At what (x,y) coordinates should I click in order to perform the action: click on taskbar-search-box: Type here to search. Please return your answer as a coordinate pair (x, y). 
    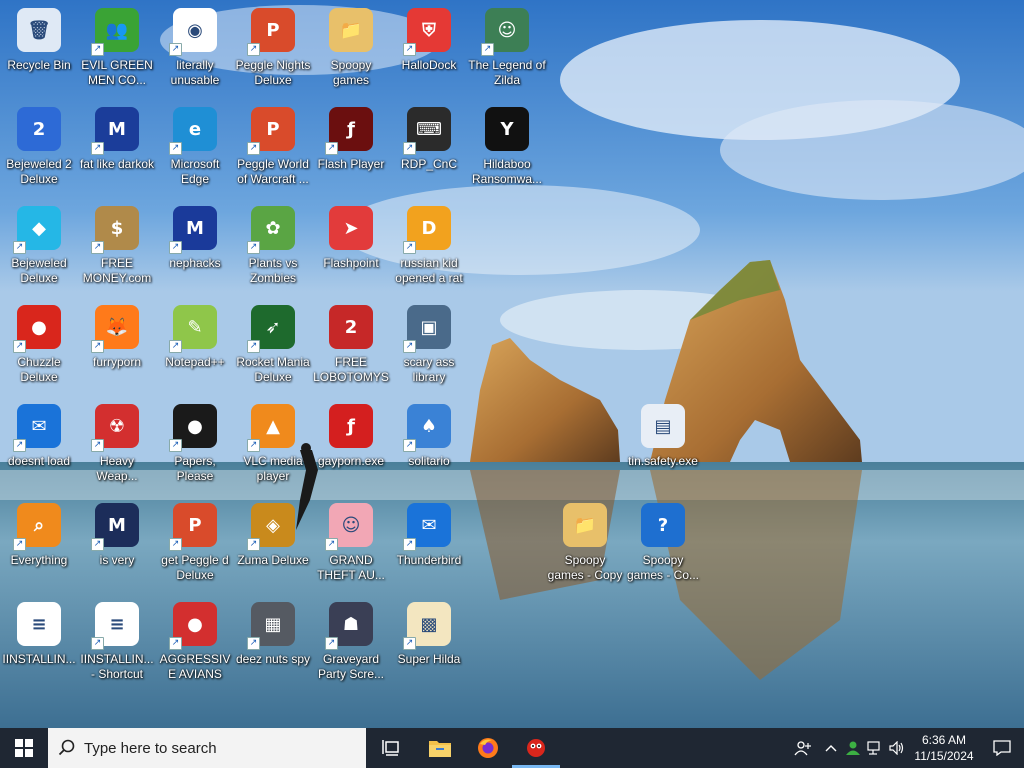
    Looking at the image, I should click on (207, 748).